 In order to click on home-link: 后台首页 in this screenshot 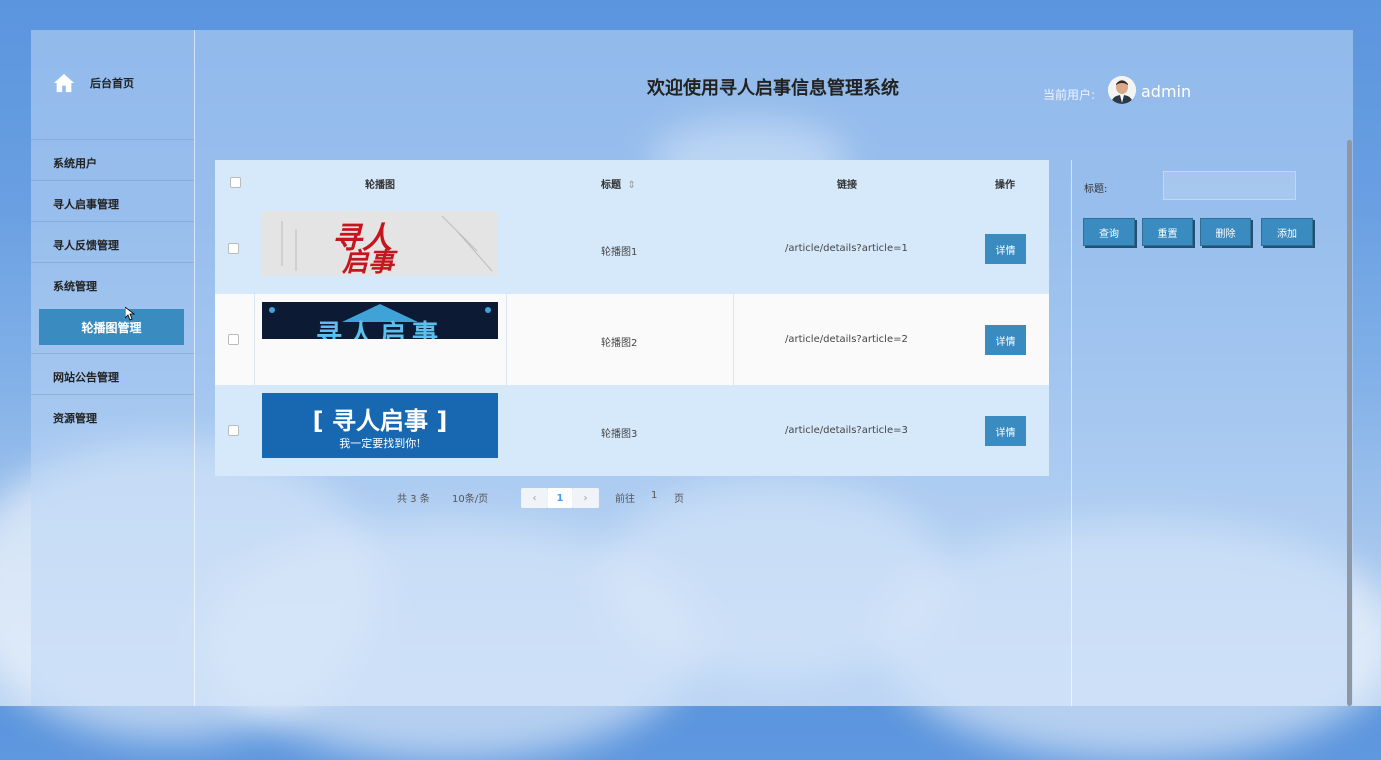, I will do `click(93, 83)`.